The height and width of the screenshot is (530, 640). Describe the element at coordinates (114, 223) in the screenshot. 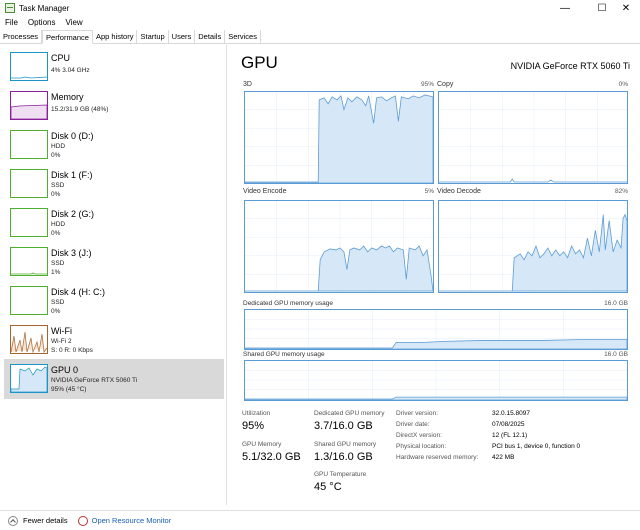

I see `sidebar-item-disk2: Disk 2 (G:) HDD 0%` at that location.